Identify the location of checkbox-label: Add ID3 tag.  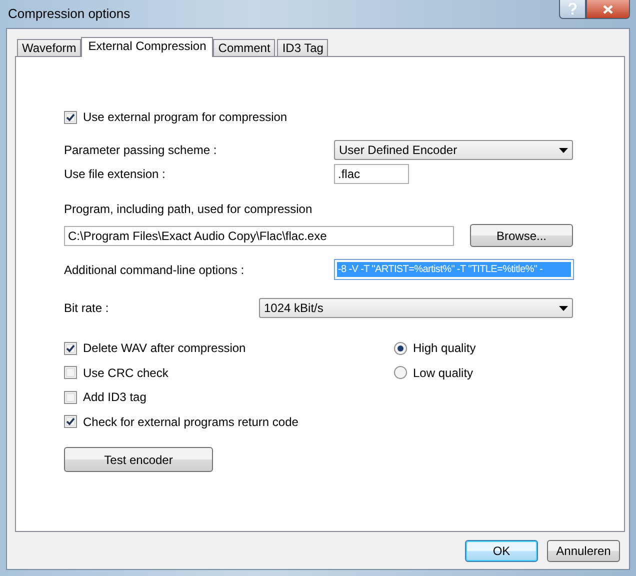
(114, 397).